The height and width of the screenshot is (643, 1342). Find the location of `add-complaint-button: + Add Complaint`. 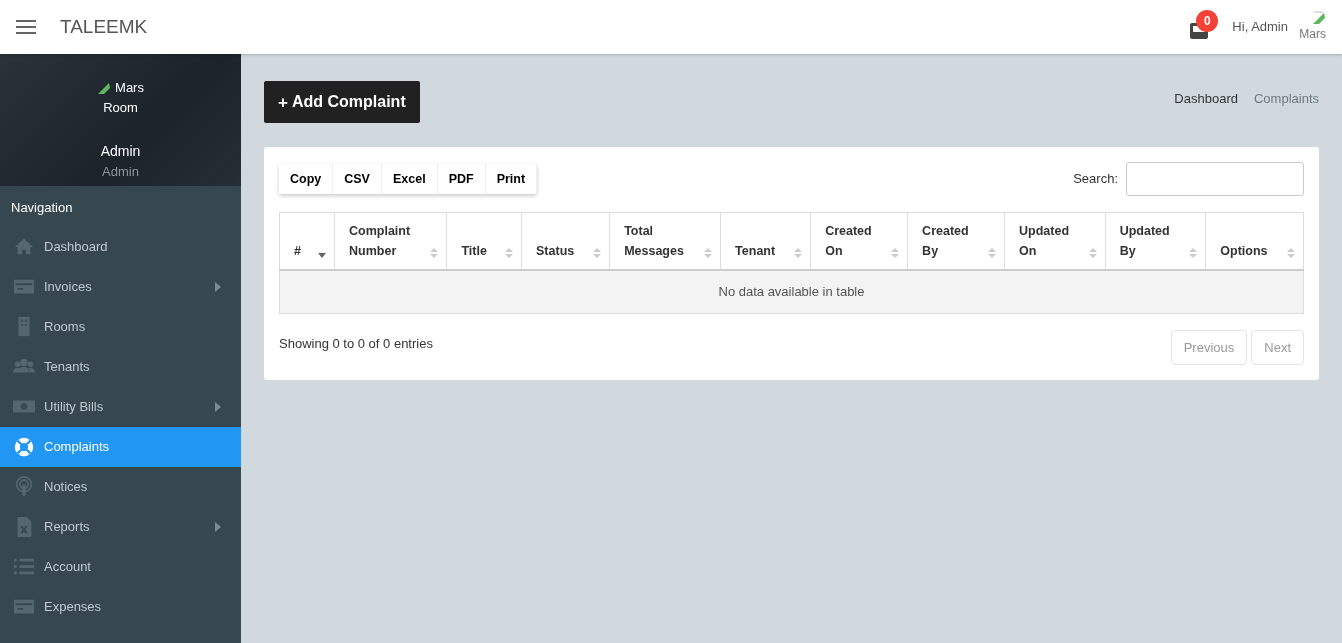

add-complaint-button: + Add Complaint is located at coordinates (342, 102).